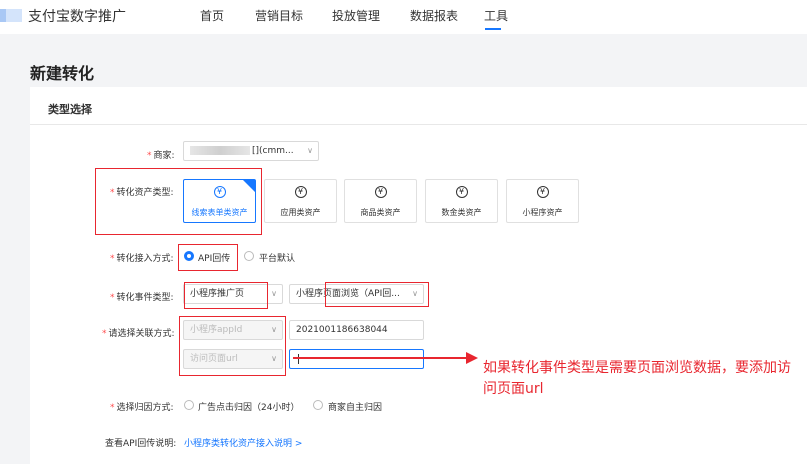  I want to click on asset-option-finance: ¥ 数金类资产, so click(461, 201).